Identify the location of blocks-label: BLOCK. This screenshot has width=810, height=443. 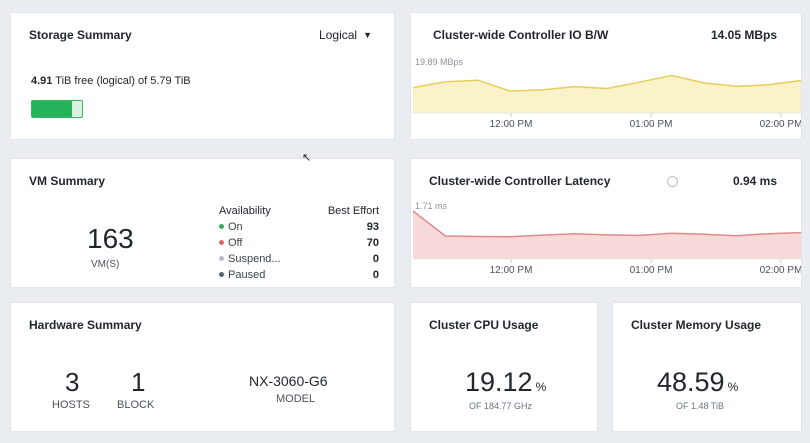
(136, 405).